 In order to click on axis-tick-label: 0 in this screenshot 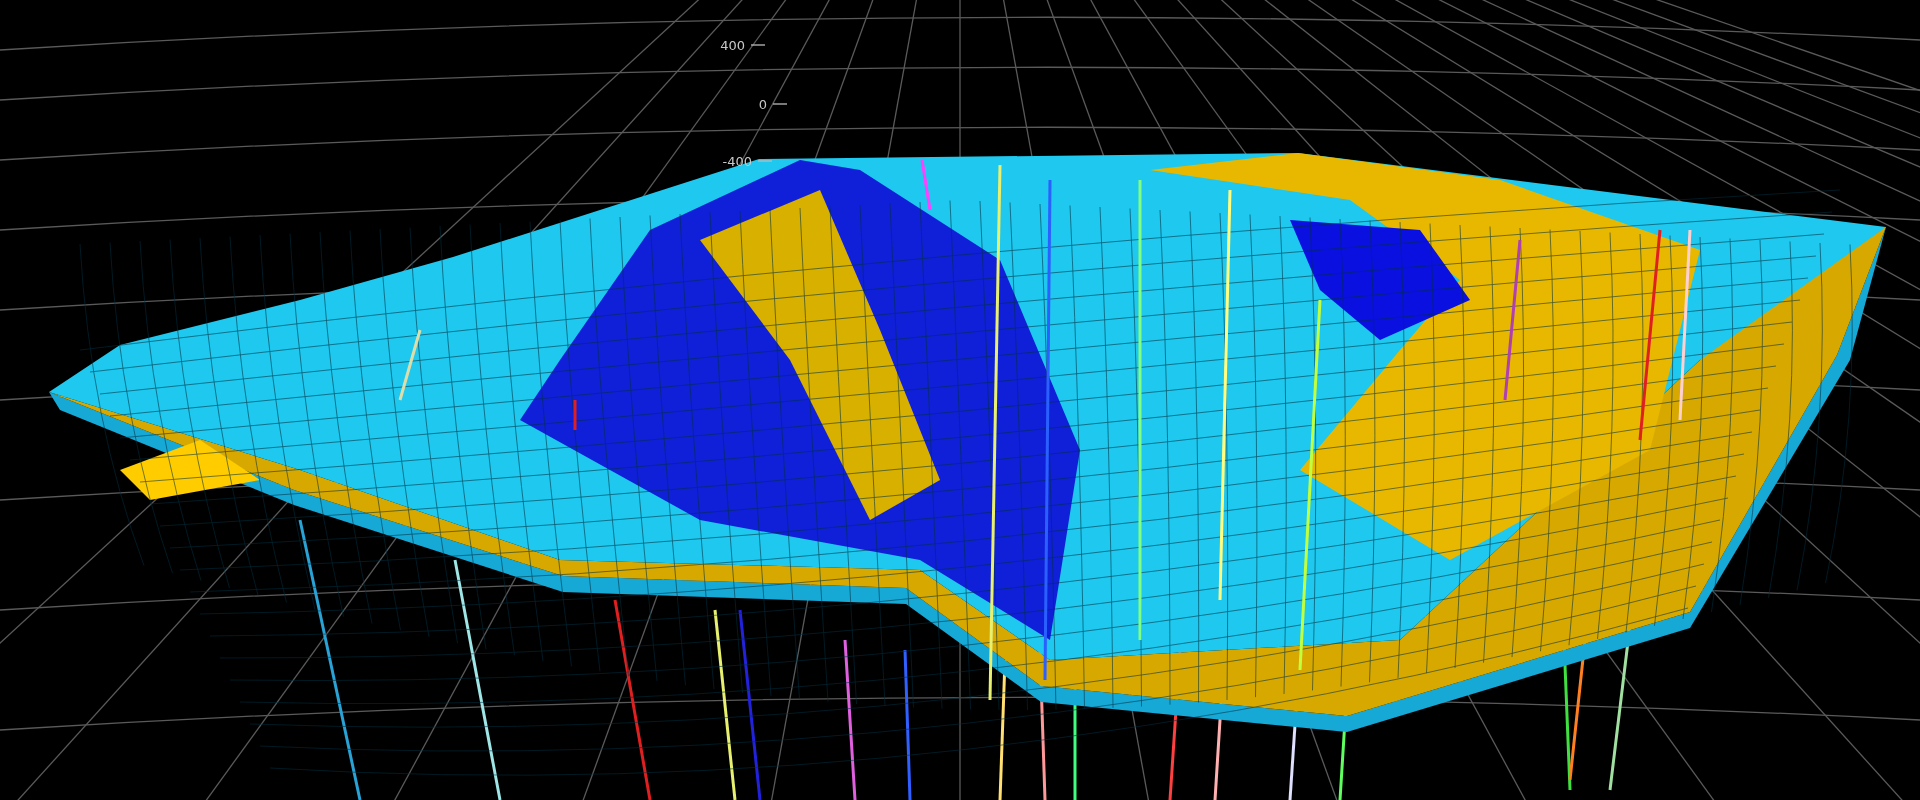, I will do `click(762, 104)`.